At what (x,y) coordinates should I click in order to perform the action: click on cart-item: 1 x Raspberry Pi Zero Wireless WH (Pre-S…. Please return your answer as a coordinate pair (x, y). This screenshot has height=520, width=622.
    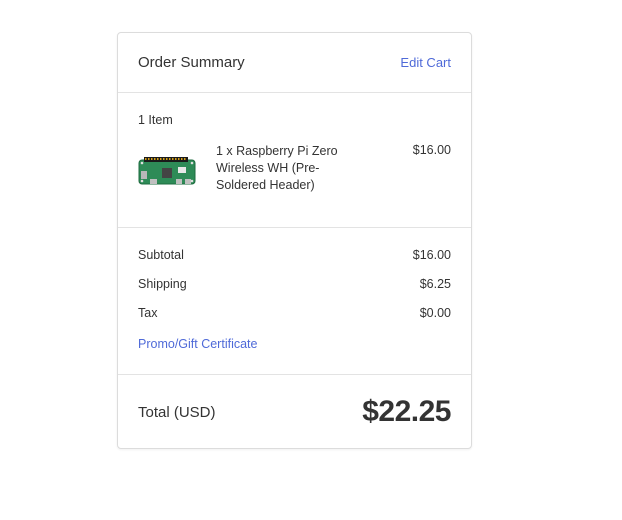
    Looking at the image, I should click on (294, 168).